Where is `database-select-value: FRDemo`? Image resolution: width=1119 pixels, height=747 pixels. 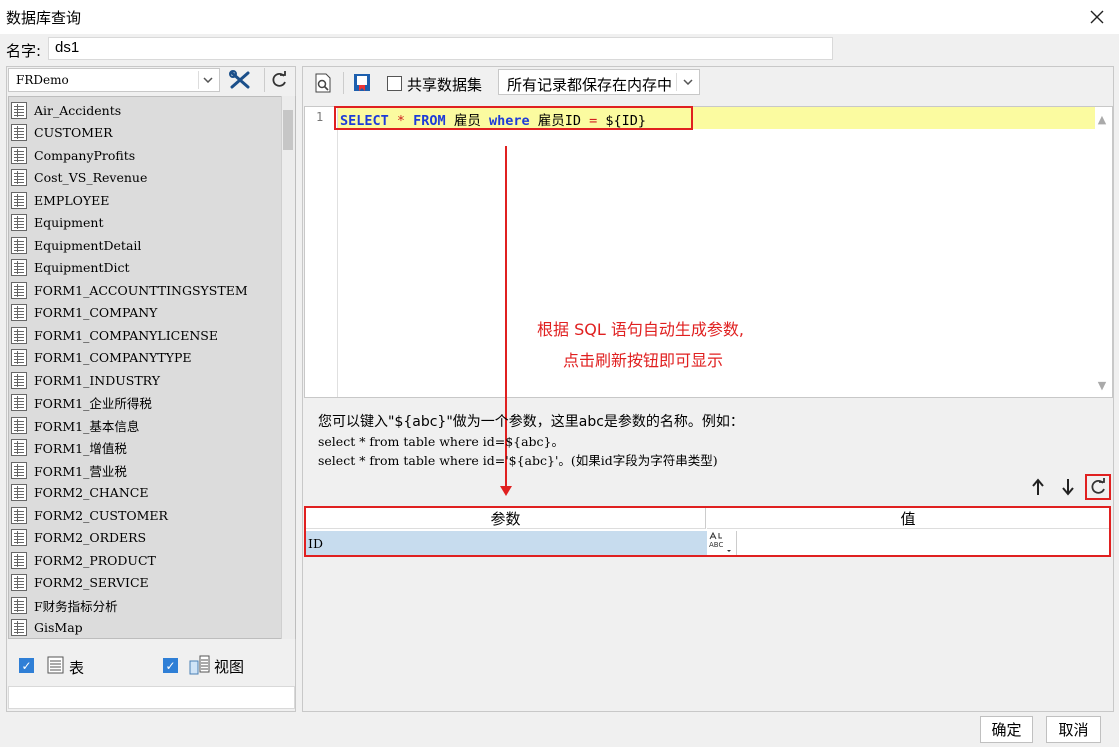
database-select-value: FRDemo is located at coordinates (42, 80).